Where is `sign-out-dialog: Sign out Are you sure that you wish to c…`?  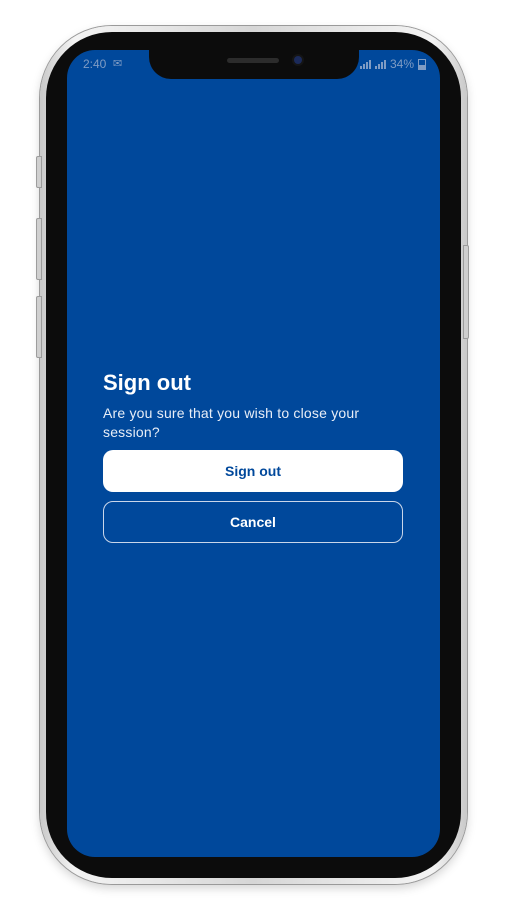 sign-out-dialog: Sign out Are you sure that you wish to c… is located at coordinates (253, 455).